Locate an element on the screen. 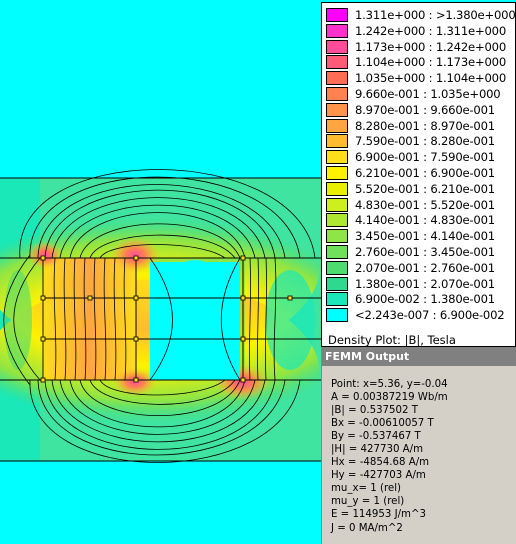  output-panel-title: FEMM Output is located at coordinates (419, 356).